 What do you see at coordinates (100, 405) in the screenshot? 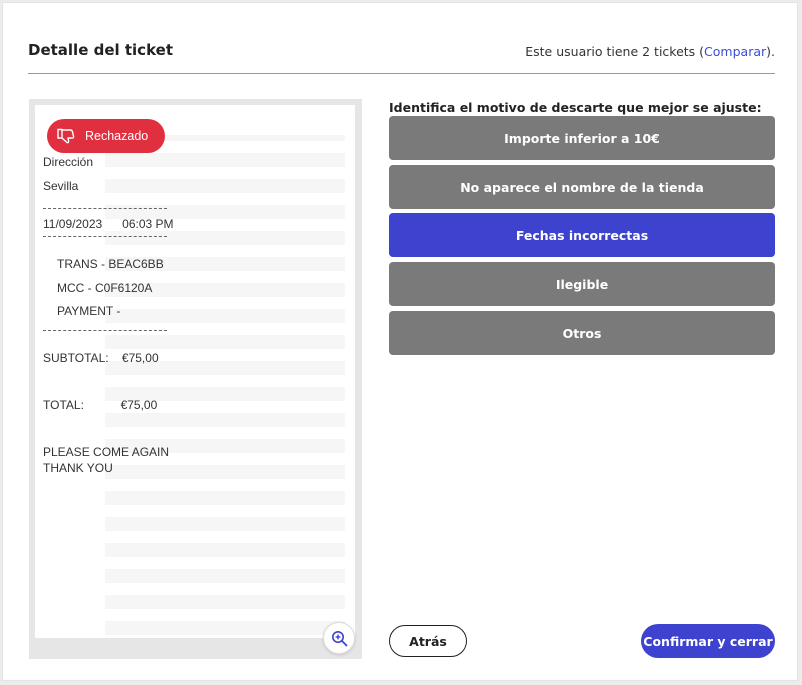
I see `receipt-line: TOTAL: €75,00` at bounding box center [100, 405].